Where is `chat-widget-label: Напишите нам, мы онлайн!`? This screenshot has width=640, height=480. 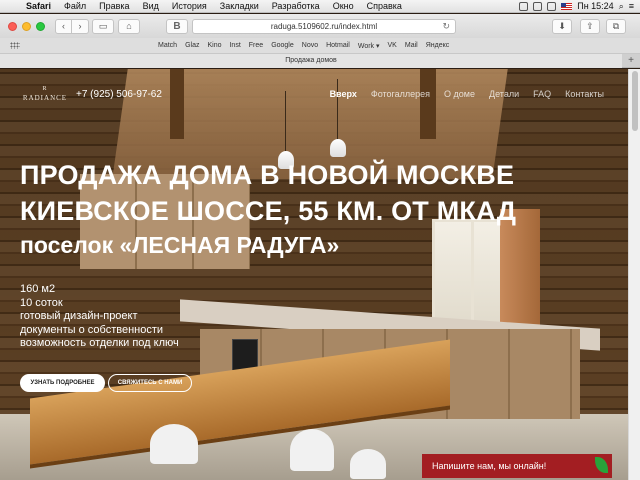 chat-widget-label: Напишите нам, мы онлайн! is located at coordinates (489, 466).